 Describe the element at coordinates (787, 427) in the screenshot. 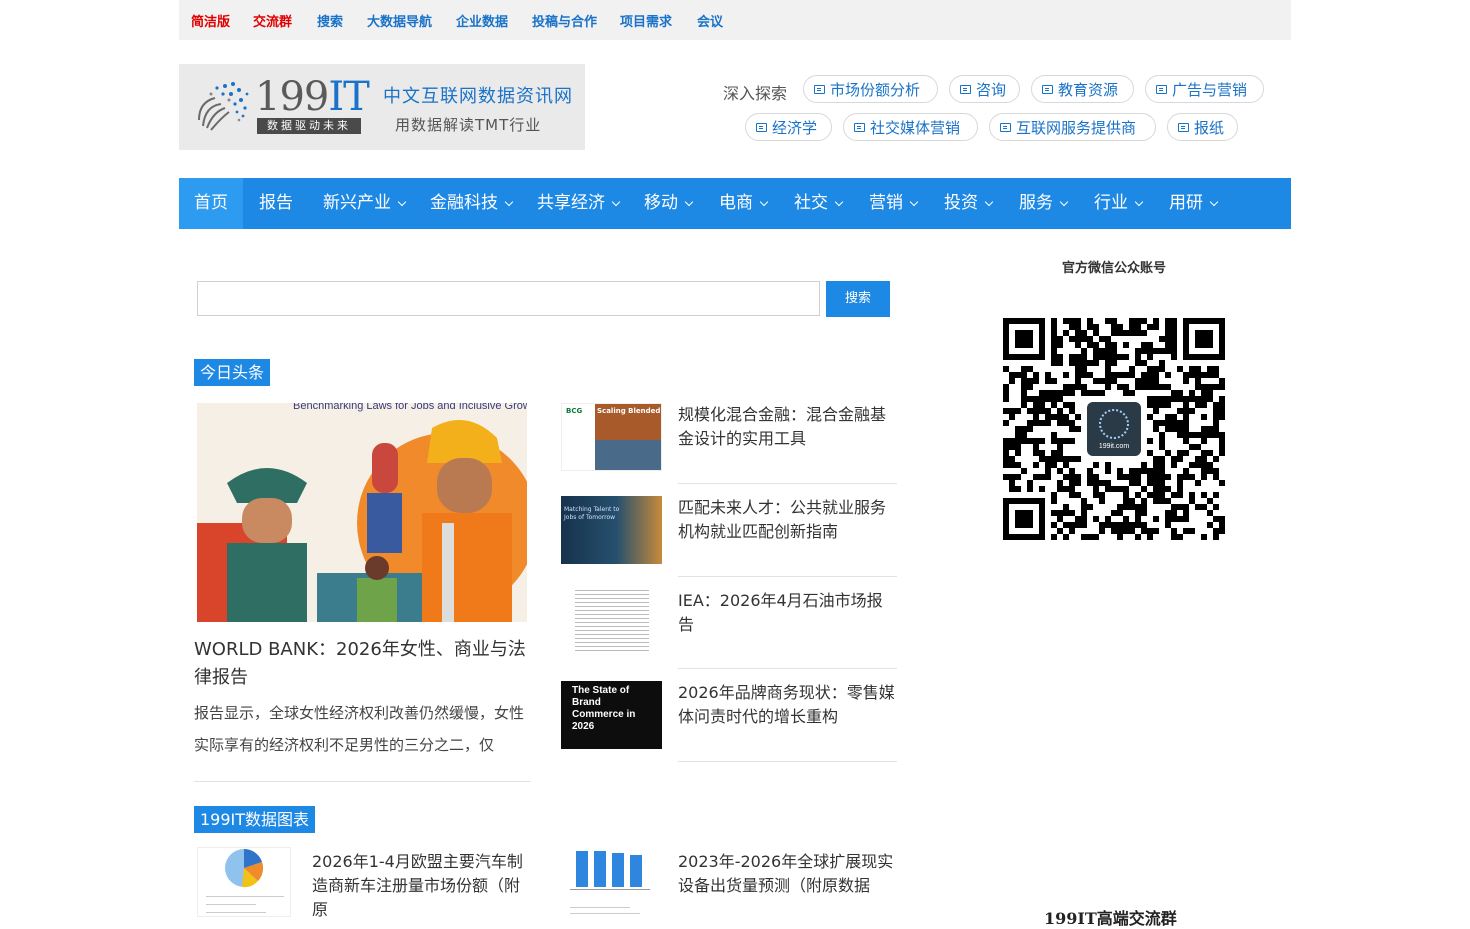

I see `news-title-1: 规模化混合金融：混合金融基金设计的实用工具` at that location.